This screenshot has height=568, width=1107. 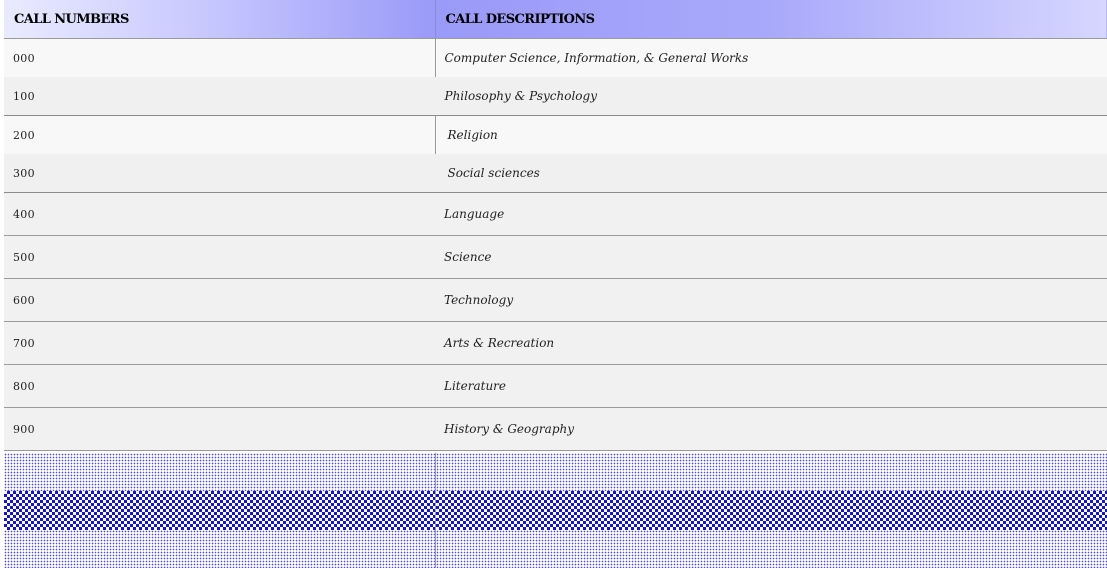 I want to click on call-number-cell: 000, so click(x=220, y=57).